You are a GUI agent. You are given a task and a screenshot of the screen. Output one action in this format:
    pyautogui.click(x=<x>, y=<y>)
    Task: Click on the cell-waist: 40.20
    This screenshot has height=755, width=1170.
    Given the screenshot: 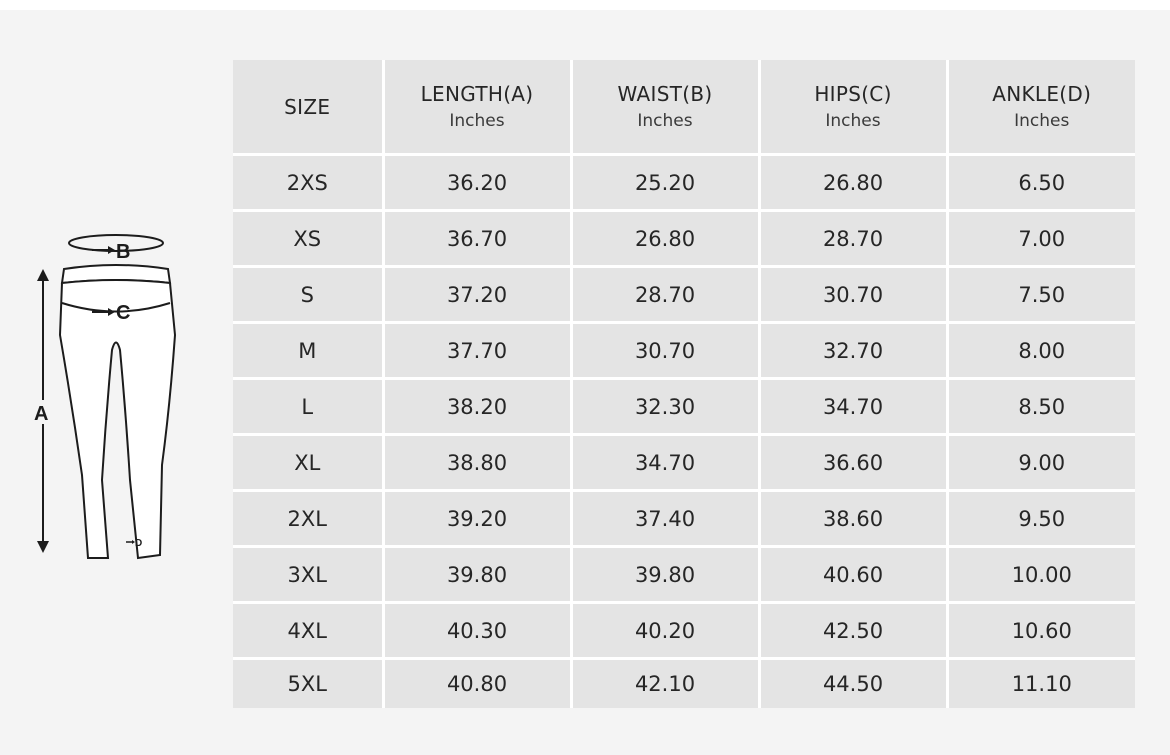 What is the action you would take?
    pyautogui.click(x=666, y=631)
    